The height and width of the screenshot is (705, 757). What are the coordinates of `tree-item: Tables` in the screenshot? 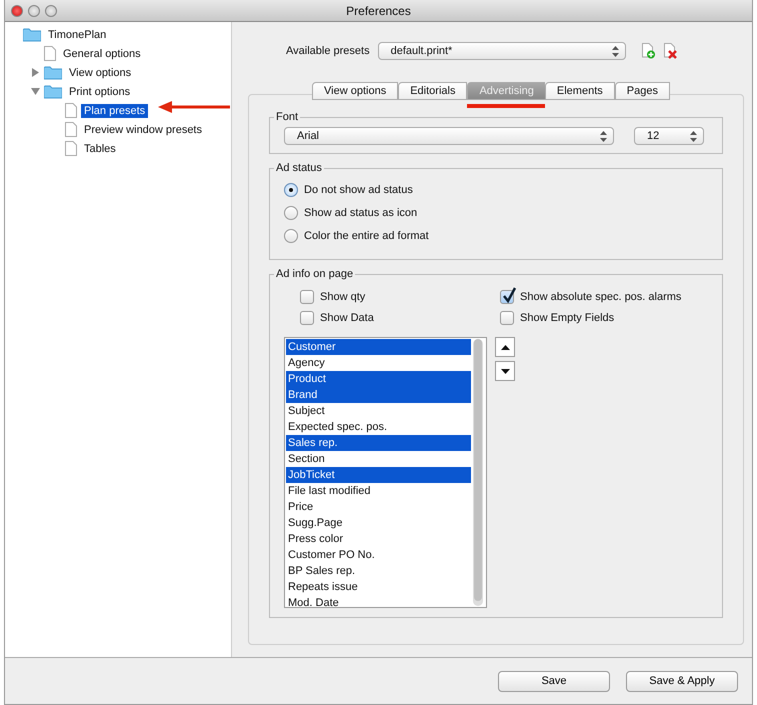 It's located at (100, 149).